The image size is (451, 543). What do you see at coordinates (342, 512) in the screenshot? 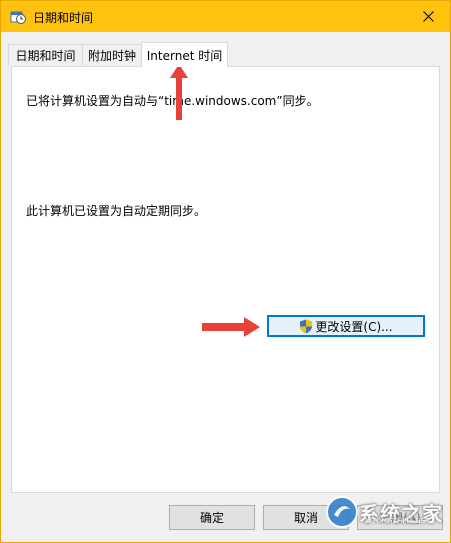
I see `watermark-logo-icon` at bounding box center [342, 512].